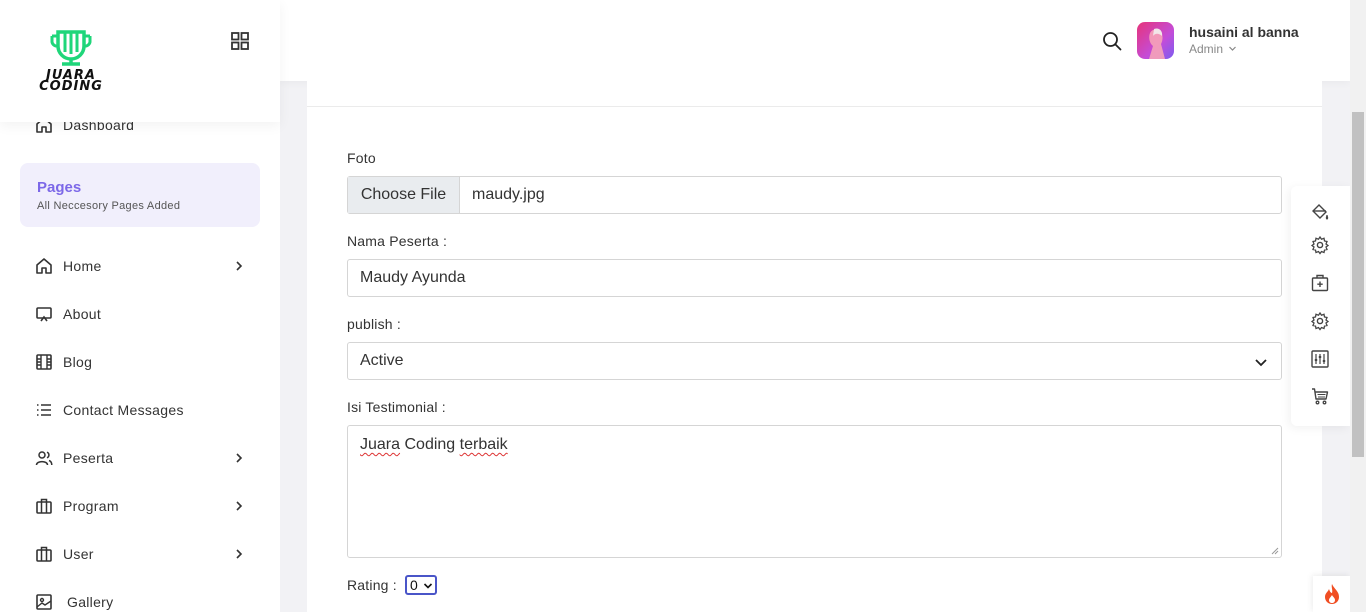 This screenshot has height=612, width=1366. What do you see at coordinates (71, 86) in the screenshot?
I see `logo-text-line2: CODING` at bounding box center [71, 86].